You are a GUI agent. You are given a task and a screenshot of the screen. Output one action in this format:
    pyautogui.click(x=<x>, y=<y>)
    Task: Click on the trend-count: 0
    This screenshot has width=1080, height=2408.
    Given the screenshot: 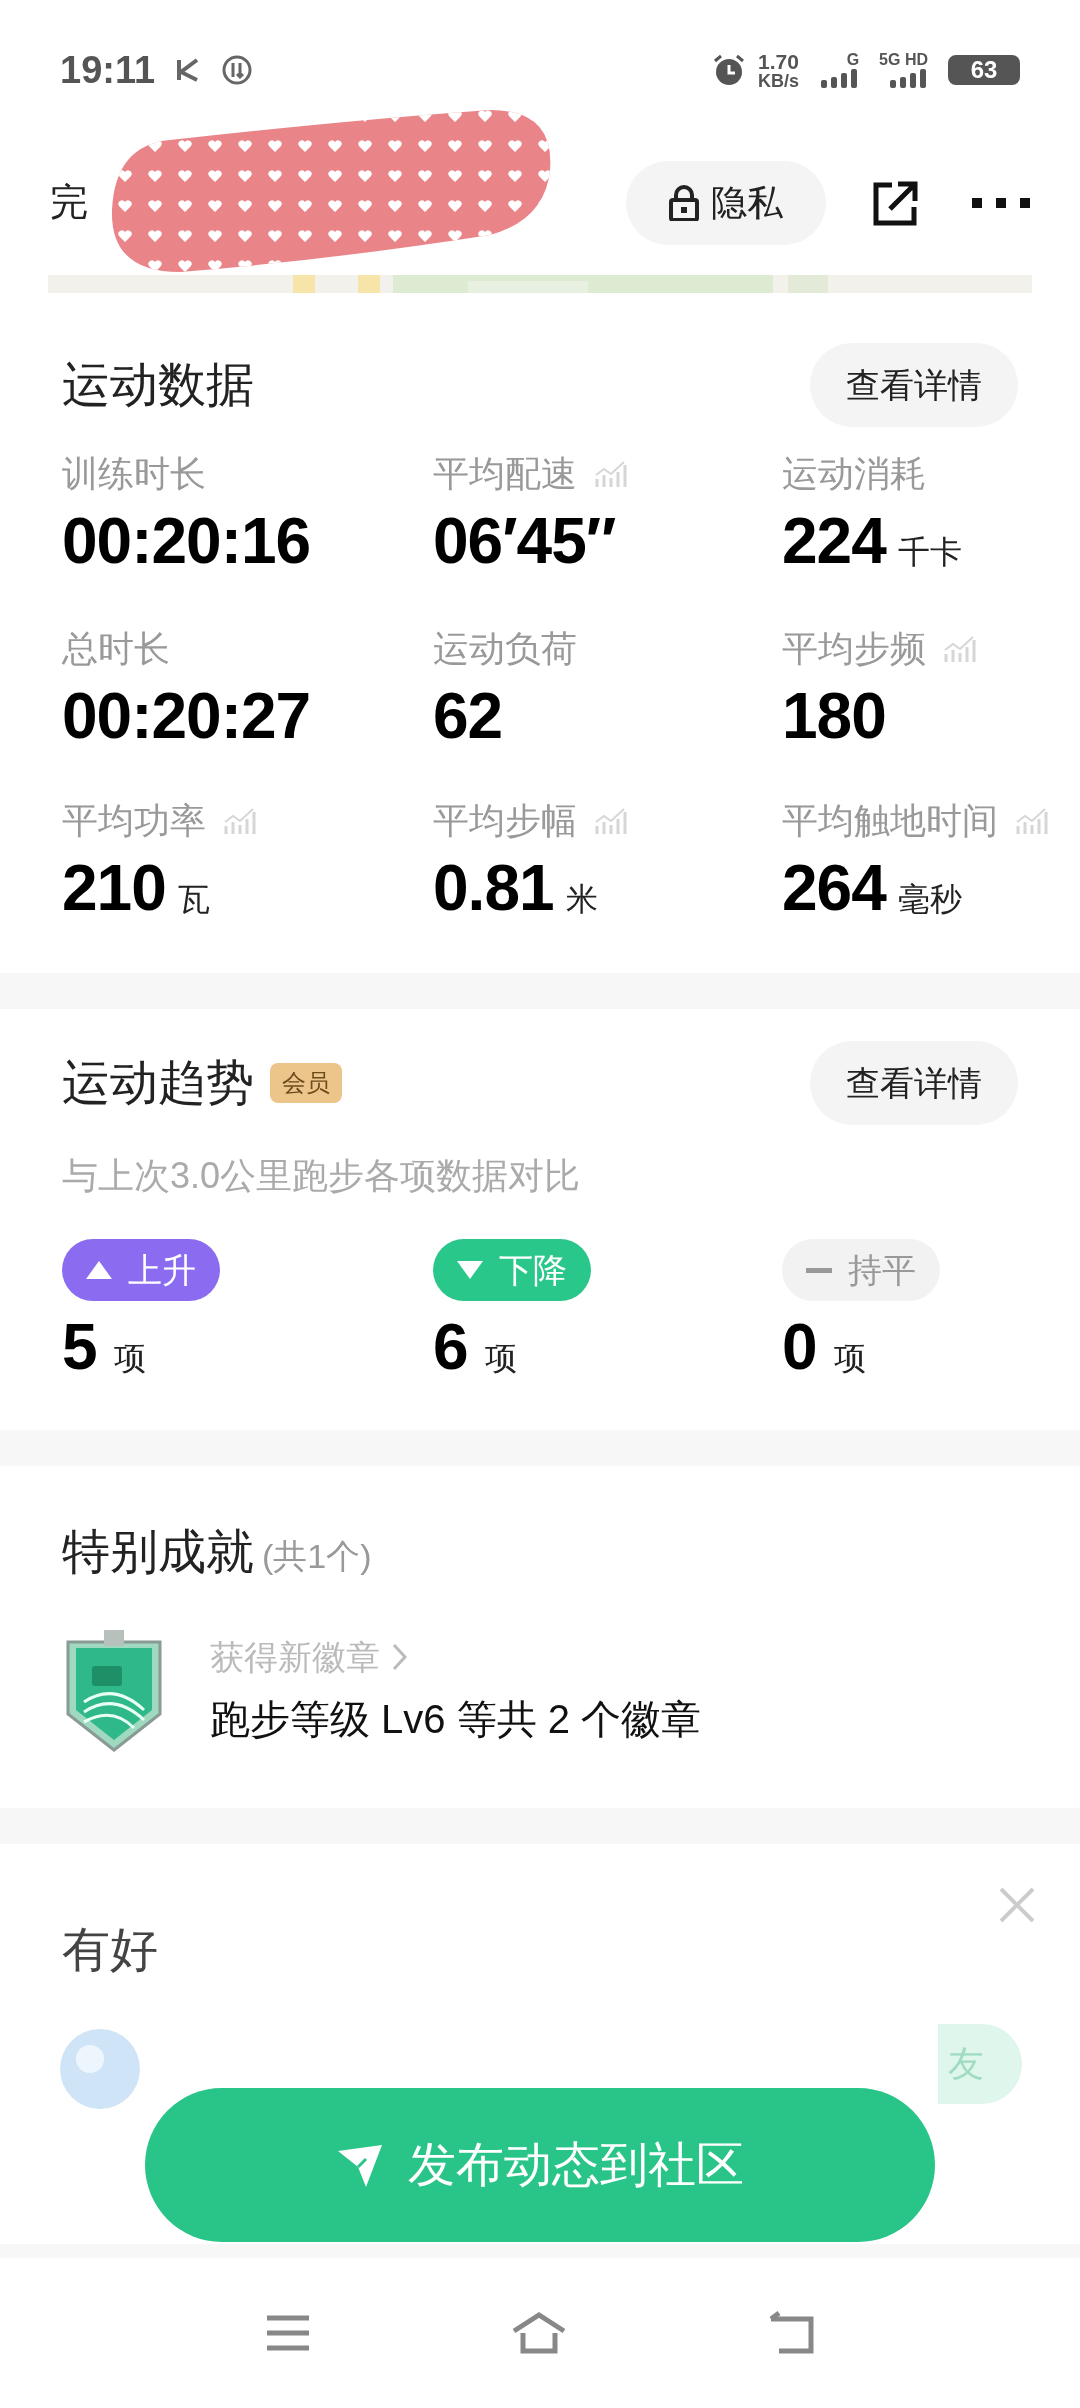 What is the action you would take?
    pyautogui.click(x=800, y=1347)
    